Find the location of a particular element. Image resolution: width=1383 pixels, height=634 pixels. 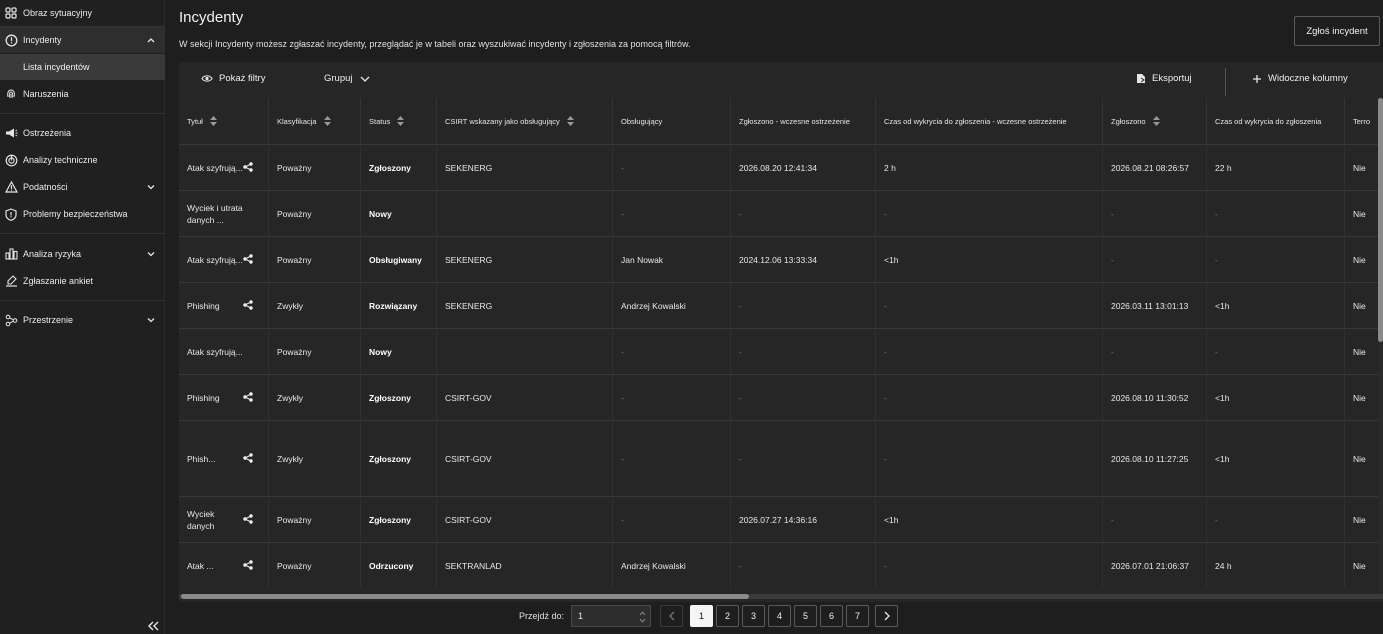

page-button: 2 is located at coordinates (727, 616).